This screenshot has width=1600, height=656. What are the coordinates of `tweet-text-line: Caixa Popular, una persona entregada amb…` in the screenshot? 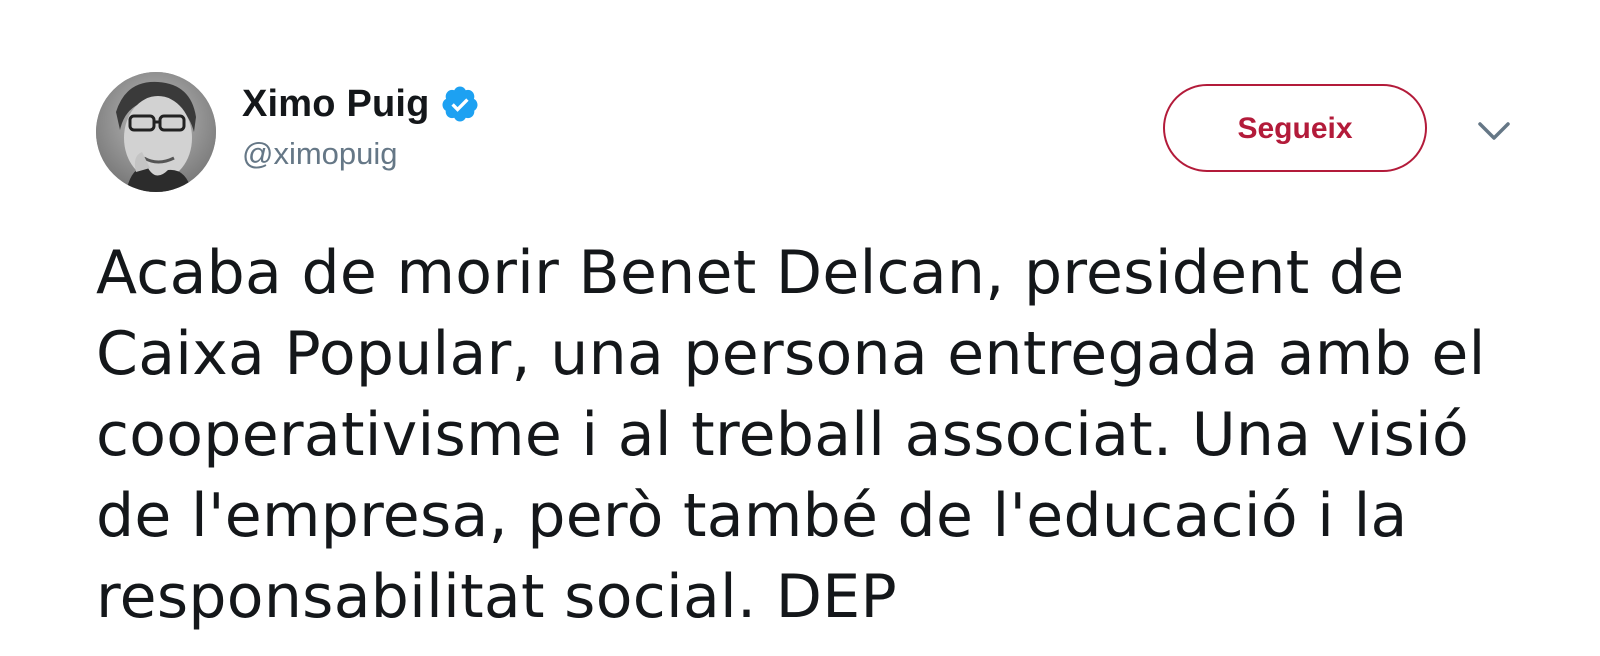 It's located at (791, 354).